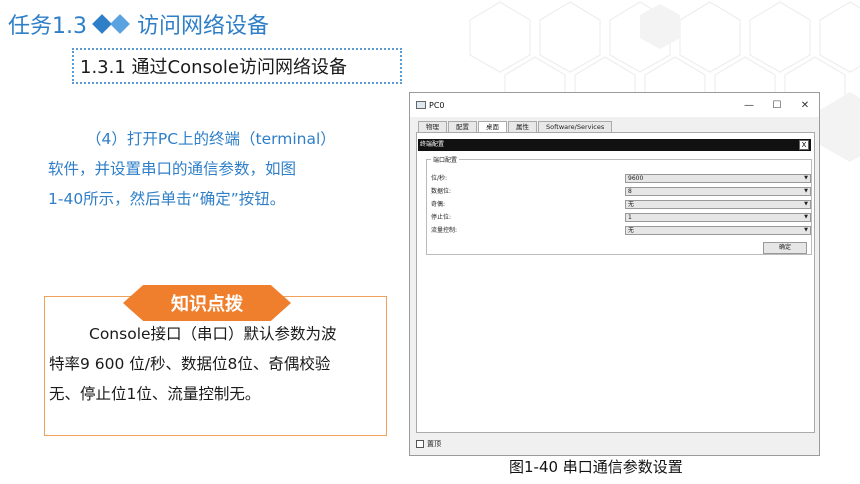 Image resolution: width=860 pixels, height=484 pixels. What do you see at coordinates (432, 144) in the screenshot?
I see `terminal-config-title: 终端配置` at bounding box center [432, 144].